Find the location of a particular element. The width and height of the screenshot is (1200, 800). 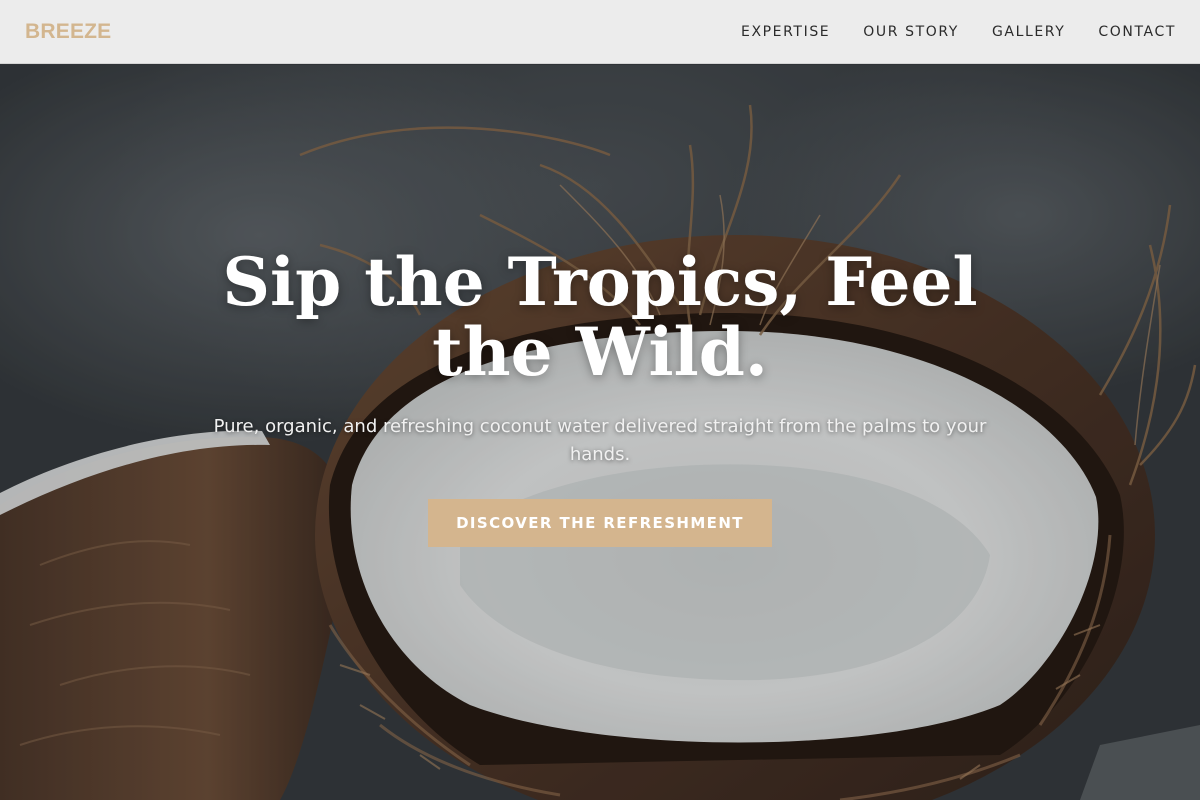

nav-link-expertise: EXPERTISE is located at coordinates (785, 32).